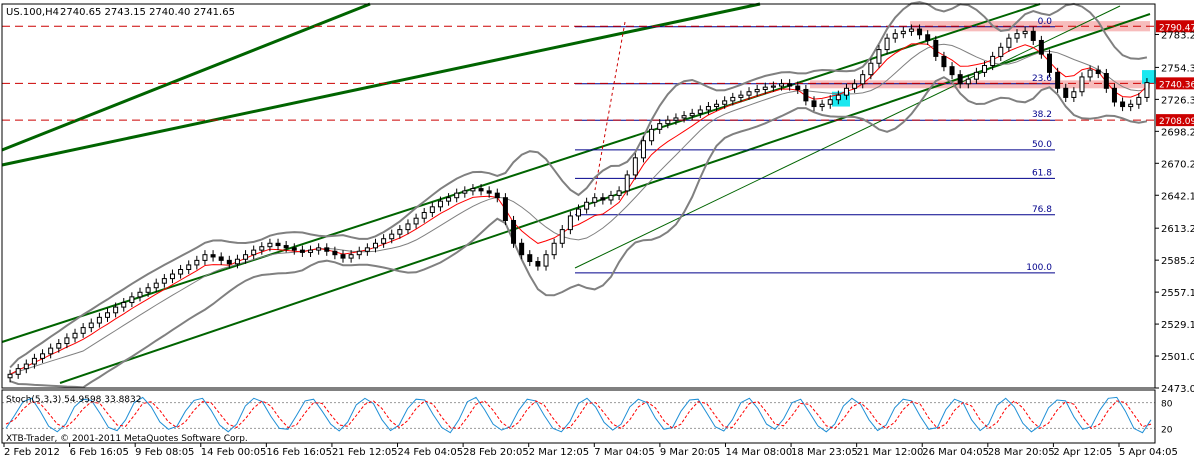  I want to click on ohlc-readout: 2740.65 2743.15 2740.40 2741.65, so click(147, 12).